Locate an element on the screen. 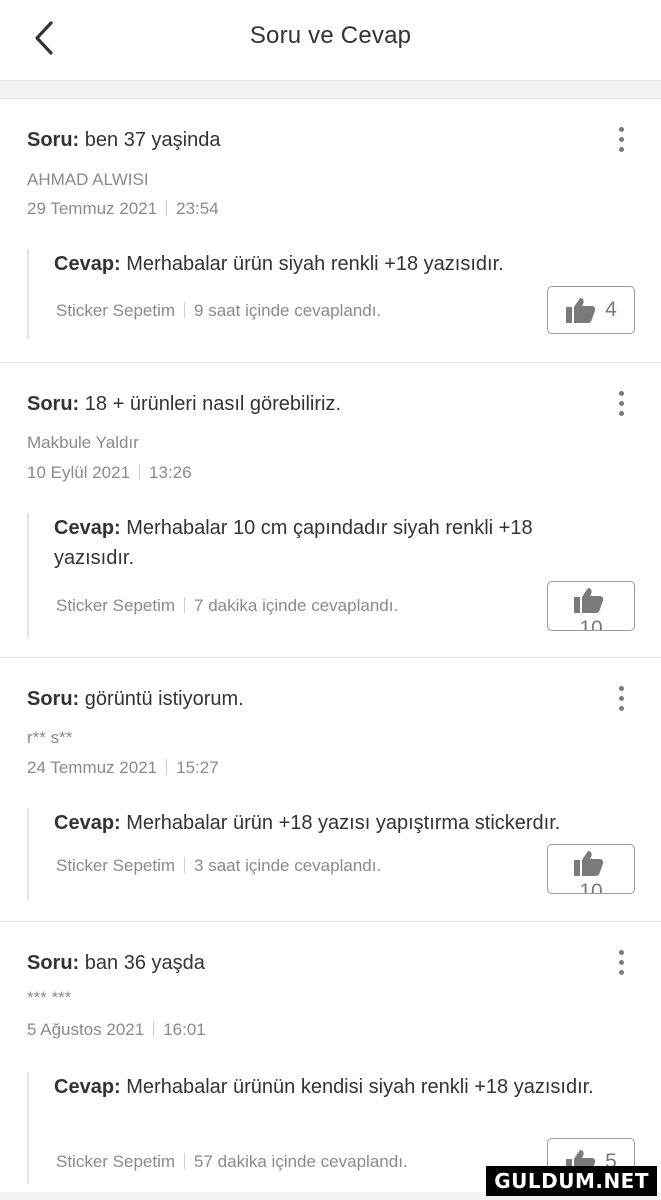 This screenshot has height=1200, width=661. question-text: Soru: görüntü istiyorum. is located at coordinates (135, 699).